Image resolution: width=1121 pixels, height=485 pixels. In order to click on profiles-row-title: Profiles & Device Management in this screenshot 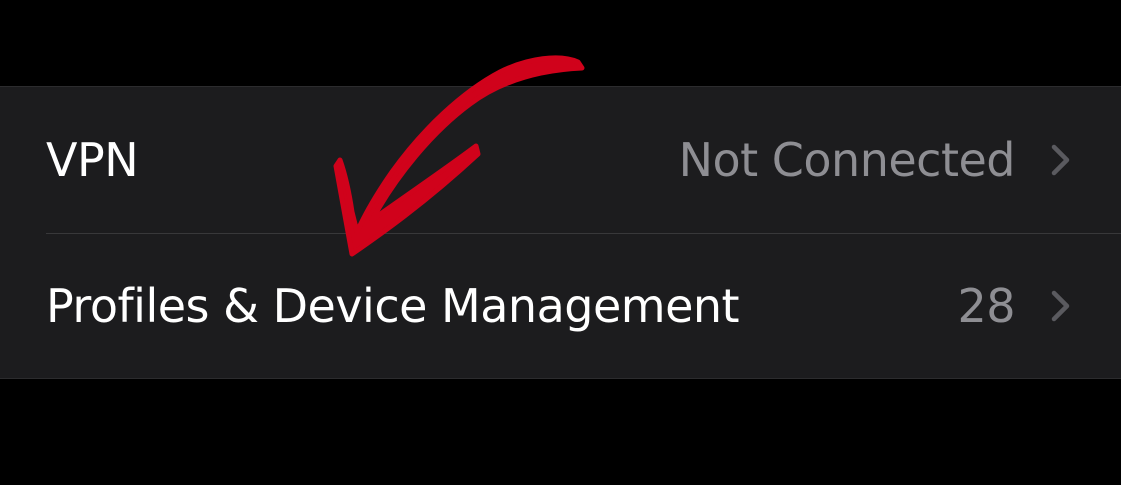, I will do `click(393, 306)`.